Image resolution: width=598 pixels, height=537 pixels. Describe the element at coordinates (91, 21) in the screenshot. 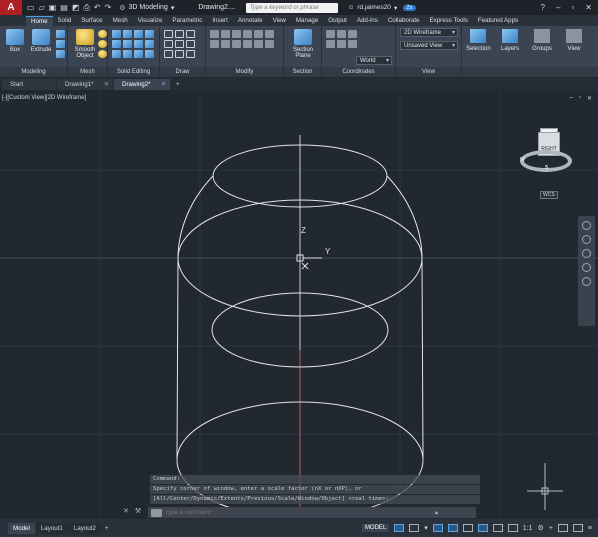

I see `ribbon-tab-surface: Surface` at that location.